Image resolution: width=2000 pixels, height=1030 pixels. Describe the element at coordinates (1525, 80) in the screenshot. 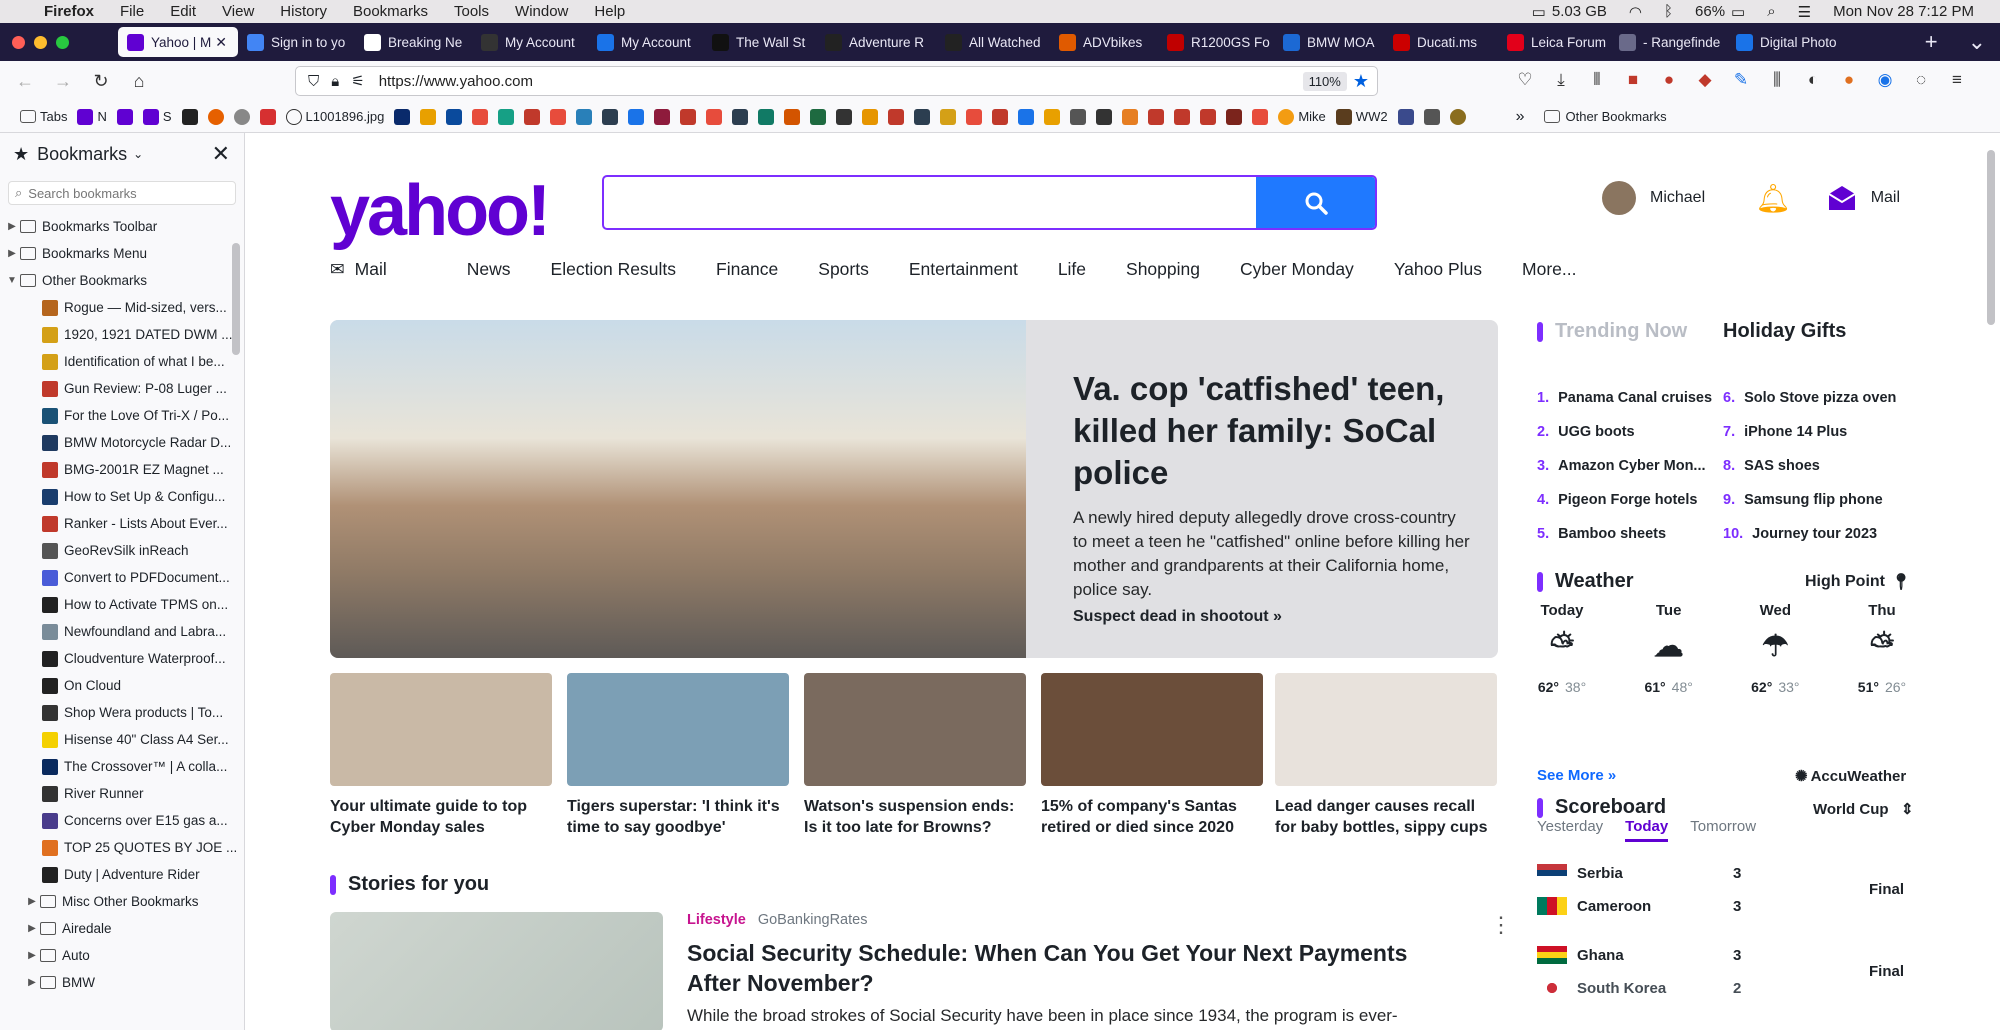

I see `pocket-icon: ♡` at that location.